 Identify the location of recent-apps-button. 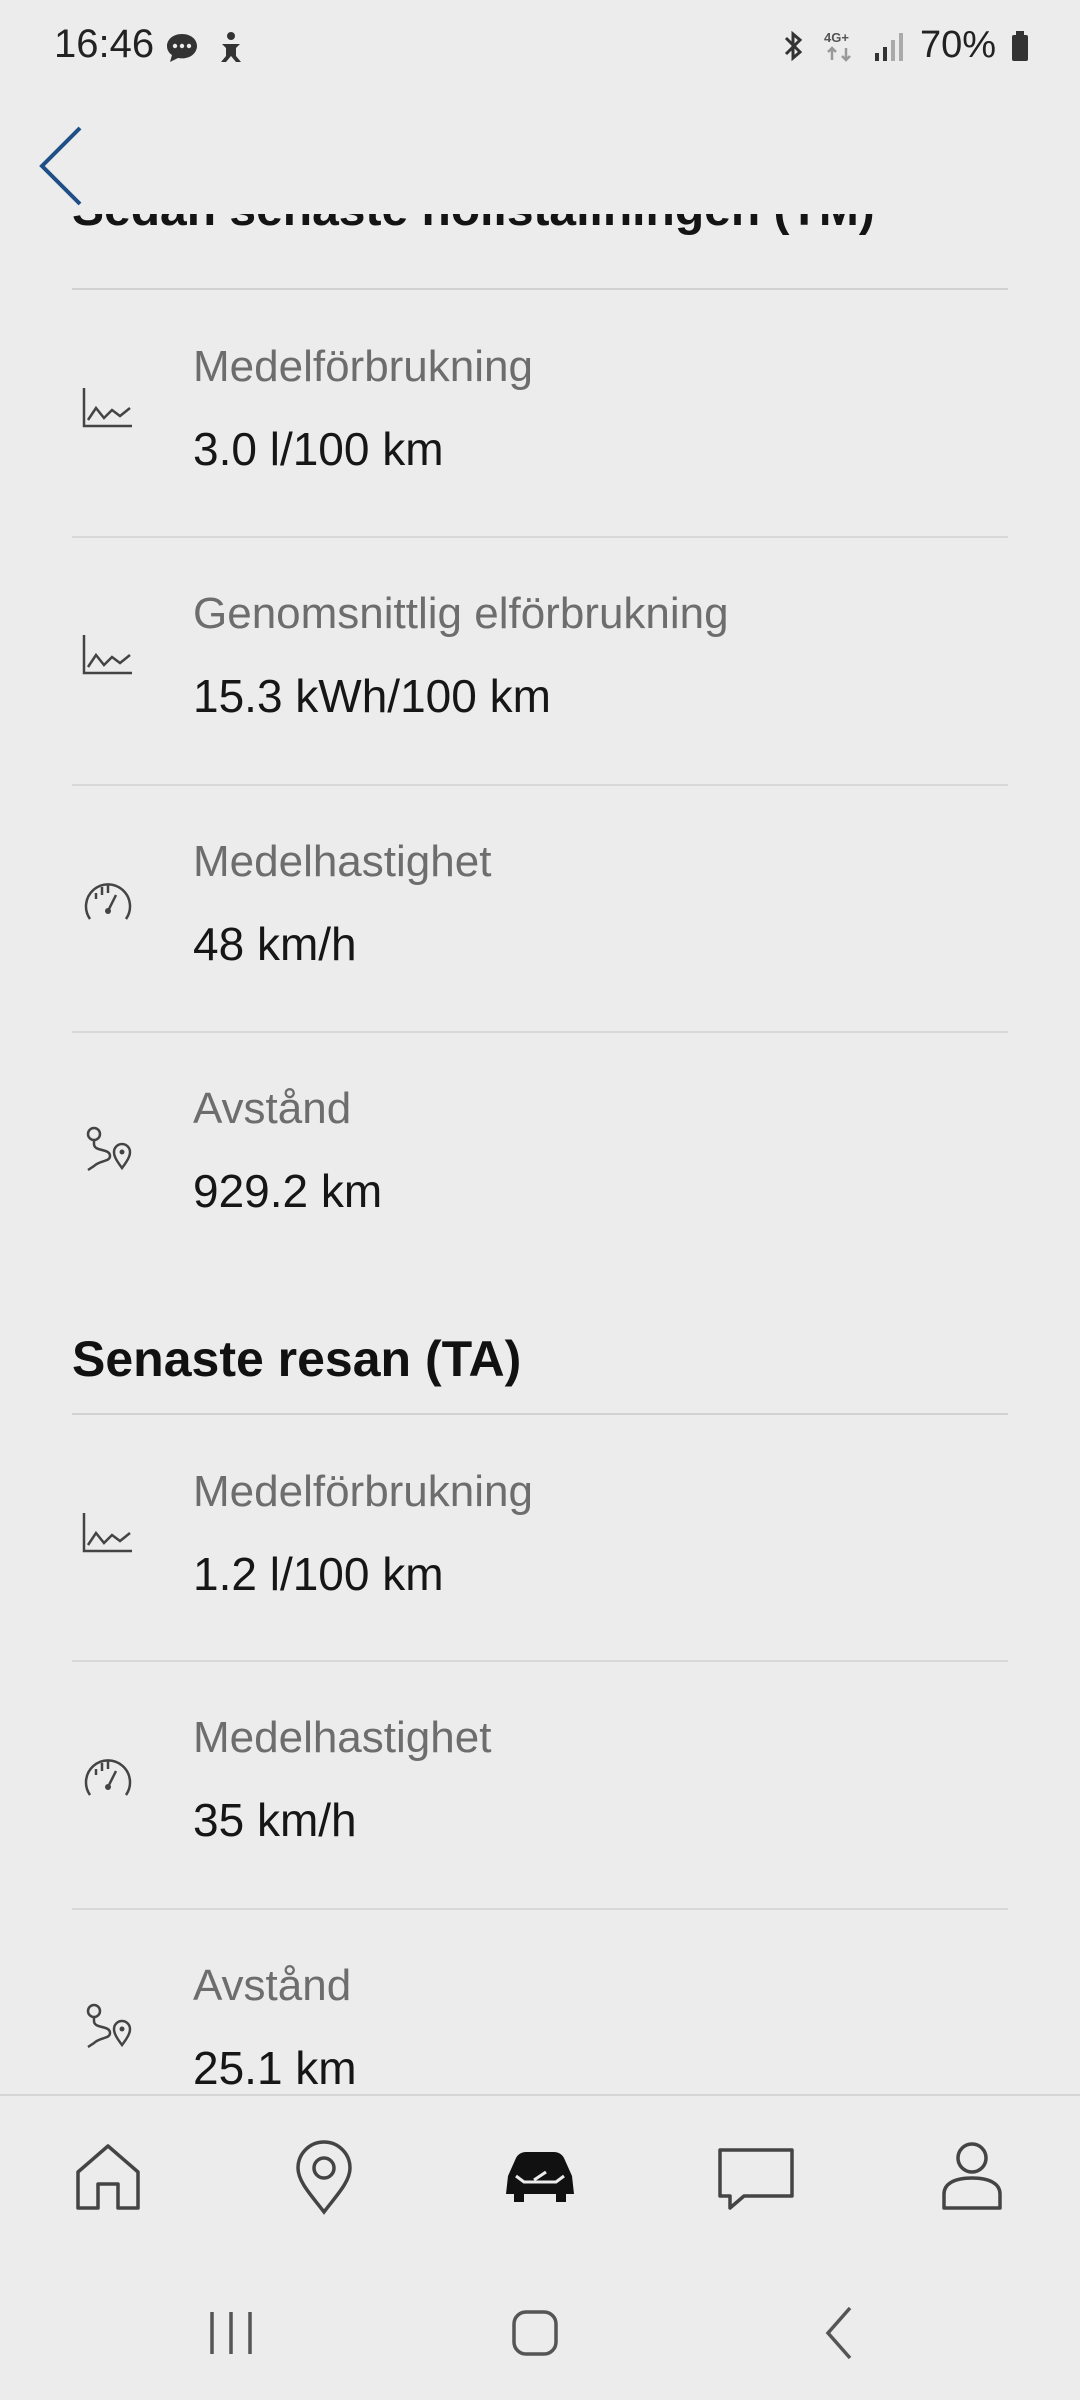
(231, 2333).